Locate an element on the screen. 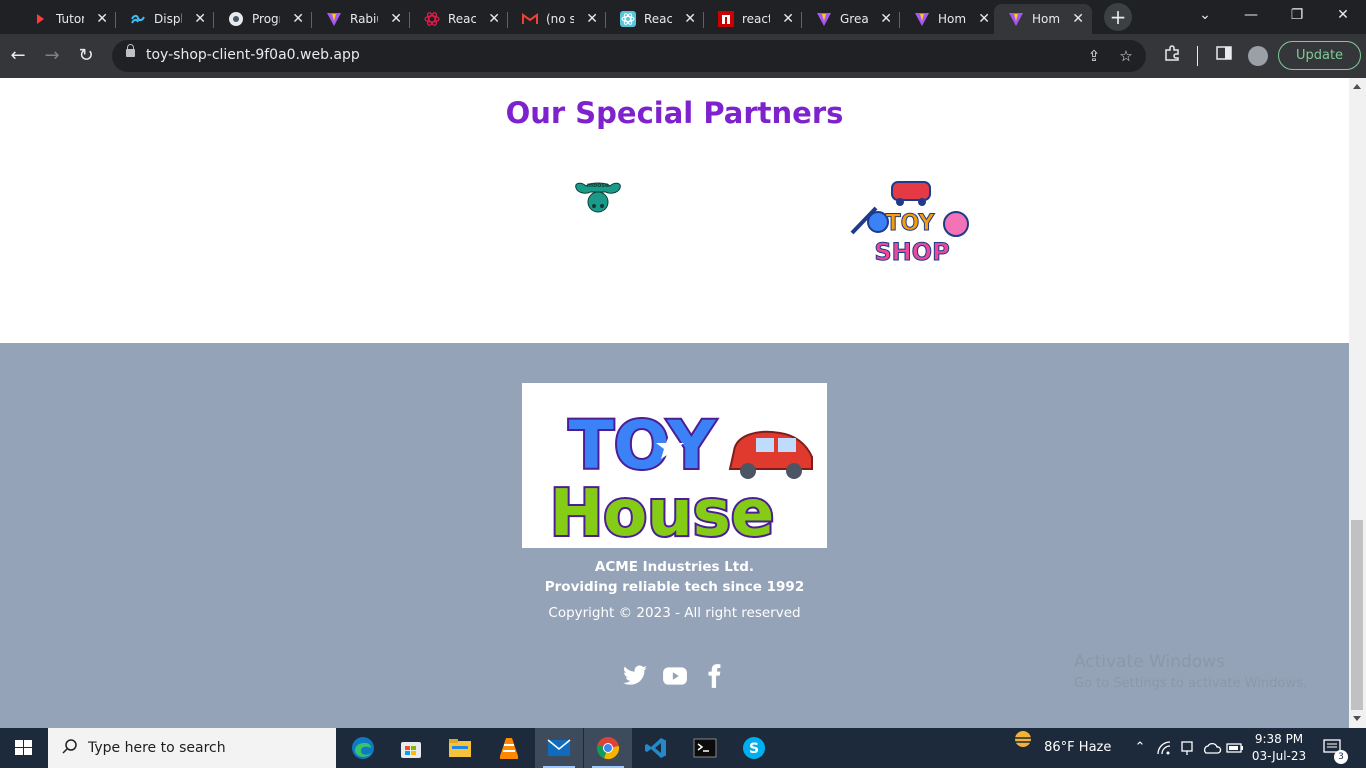 The height and width of the screenshot is (772, 1366). programming-hero-icon is located at coordinates (236, 19).